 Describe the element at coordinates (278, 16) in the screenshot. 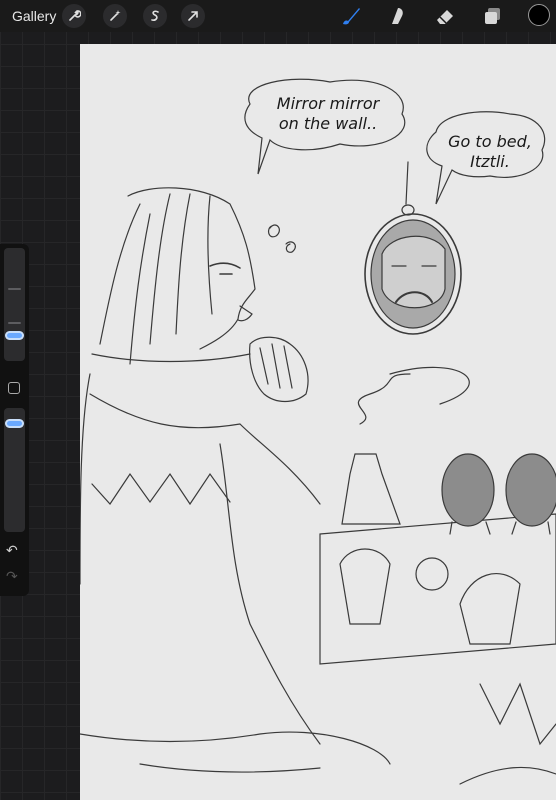

I see `top-toolbar: Gallery` at that location.